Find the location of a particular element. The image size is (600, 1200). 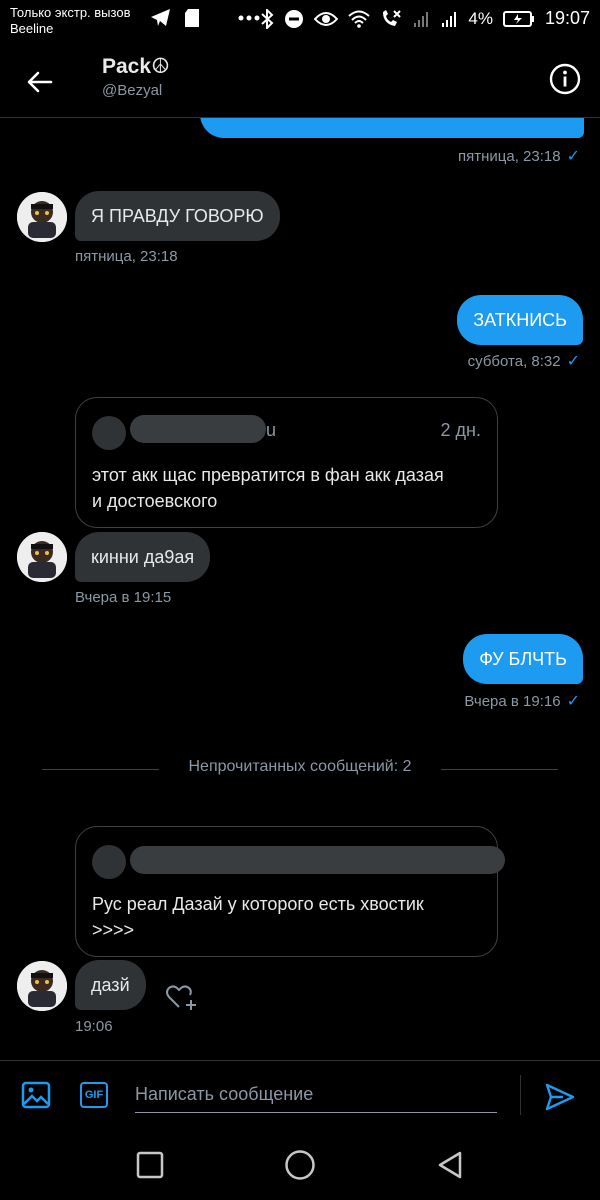

gif-button: GIF is located at coordinates (94, 1095).